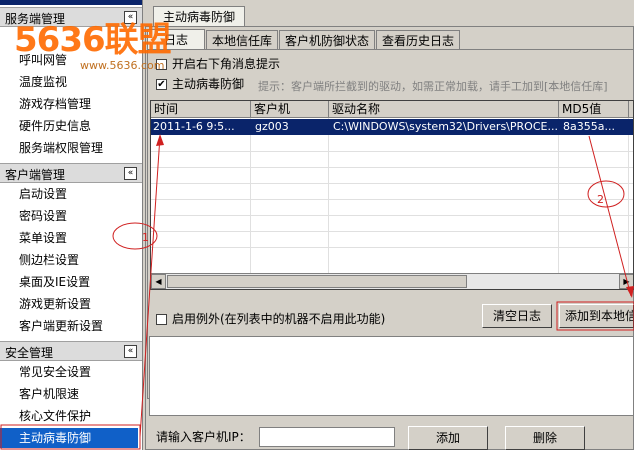  What do you see at coordinates (595, 316) in the screenshot?
I see `annotation-box-button` at bounding box center [595, 316].